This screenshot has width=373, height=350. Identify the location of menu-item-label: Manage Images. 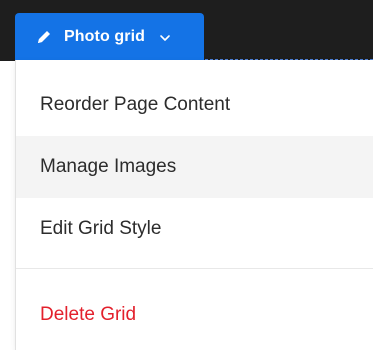
(108, 166).